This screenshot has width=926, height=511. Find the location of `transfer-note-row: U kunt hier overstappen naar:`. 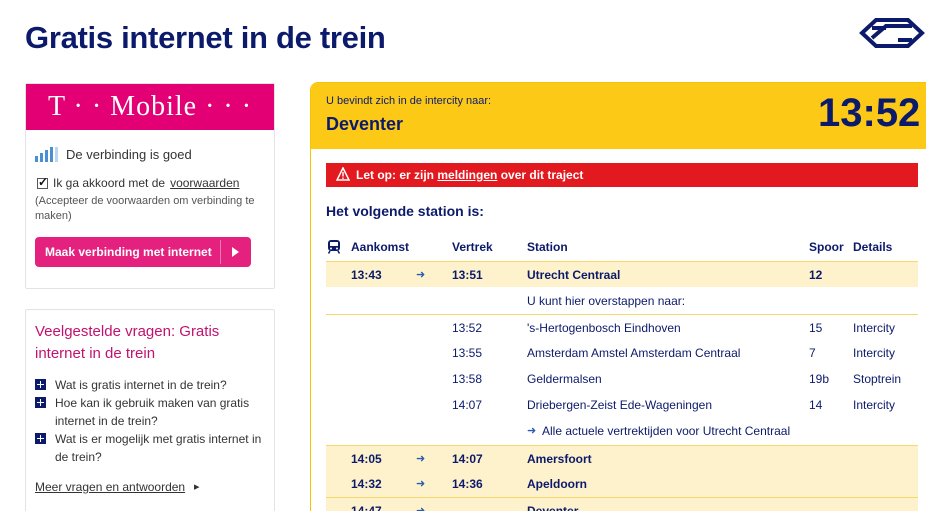

transfer-note-row: U kunt hier overstappen naar: is located at coordinates (622, 301).